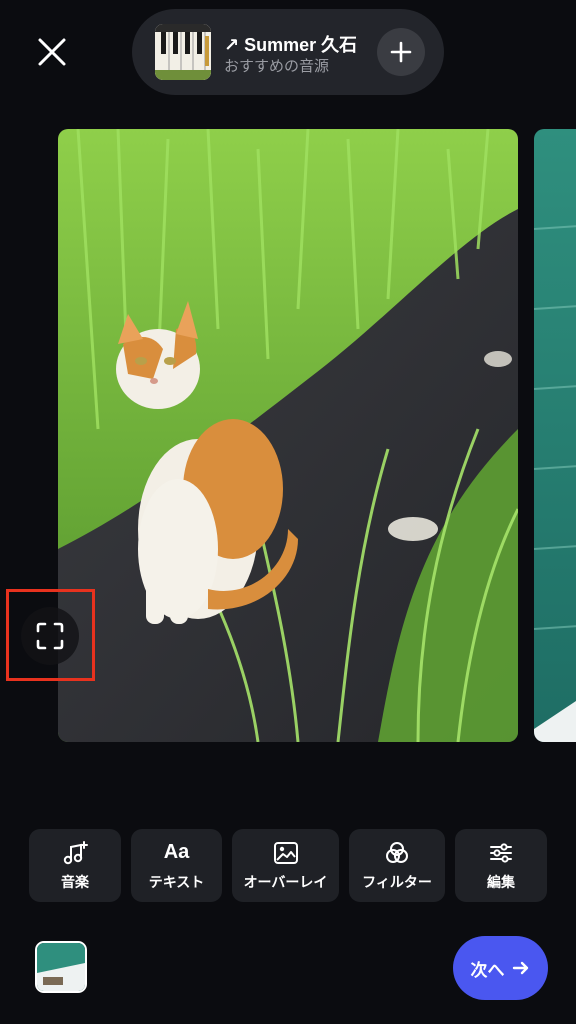  What do you see at coordinates (397, 865) in the screenshot?
I see `tool-filter-button: フィルター` at bounding box center [397, 865].